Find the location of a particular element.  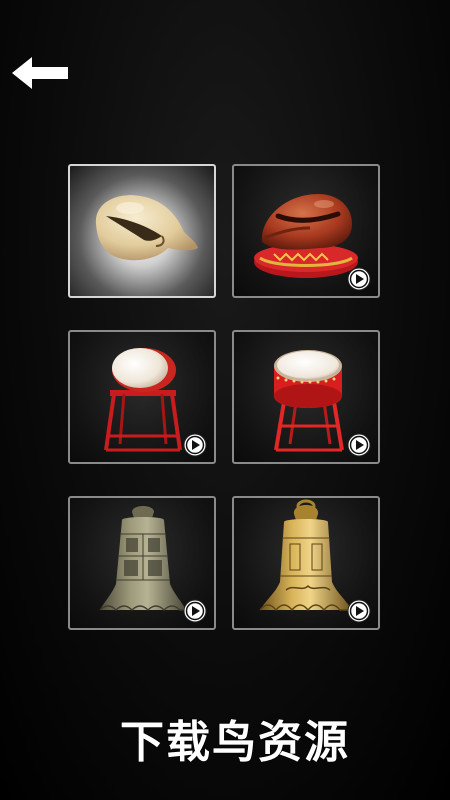

instrument-tile-bell-bronze is located at coordinates (142, 563).